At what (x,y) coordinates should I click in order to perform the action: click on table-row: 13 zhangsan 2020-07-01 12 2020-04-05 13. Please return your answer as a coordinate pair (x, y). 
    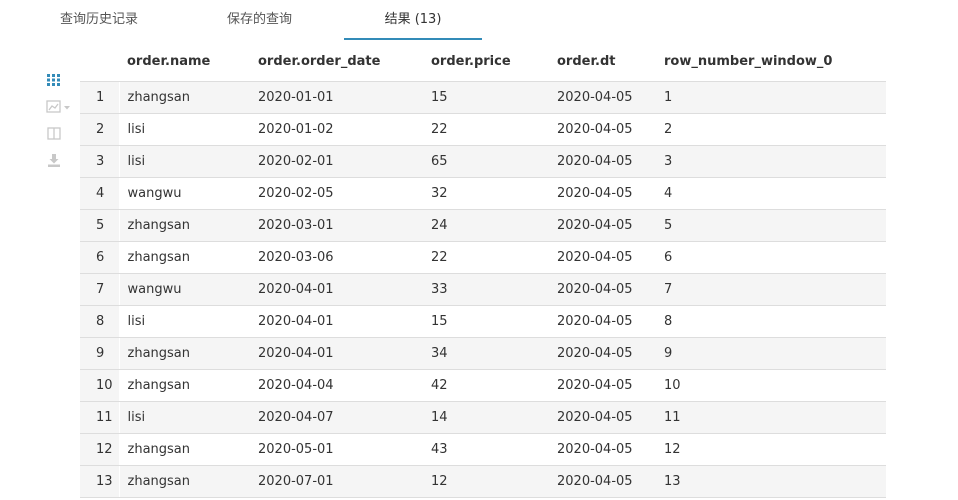
    Looking at the image, I should click on (483, 481).